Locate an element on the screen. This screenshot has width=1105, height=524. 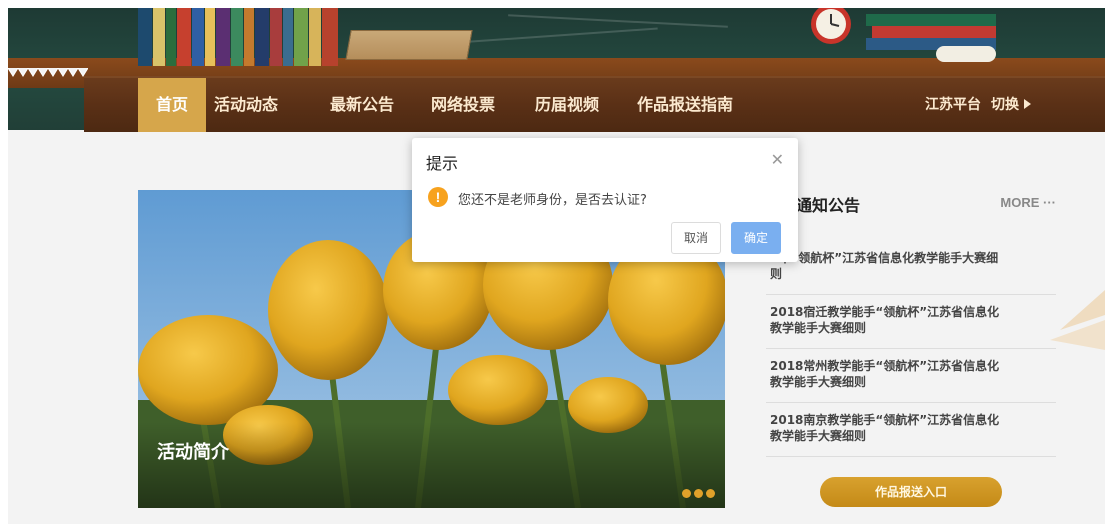
platform-label: 江苏平台 is located at coordinates (953, 105).